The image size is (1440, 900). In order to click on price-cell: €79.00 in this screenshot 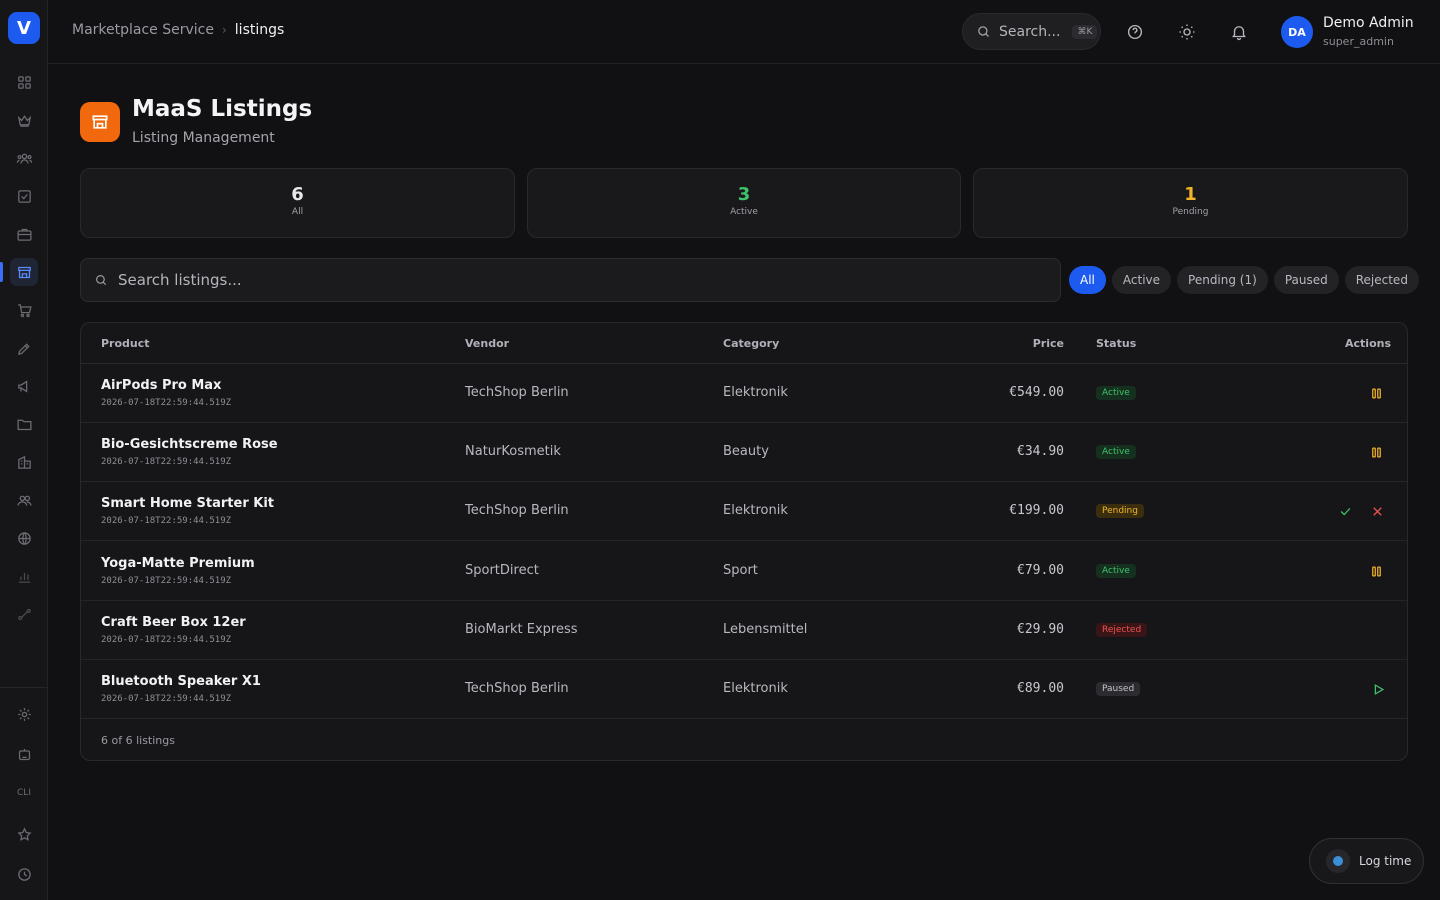, I will do `click(1040, 570)`.